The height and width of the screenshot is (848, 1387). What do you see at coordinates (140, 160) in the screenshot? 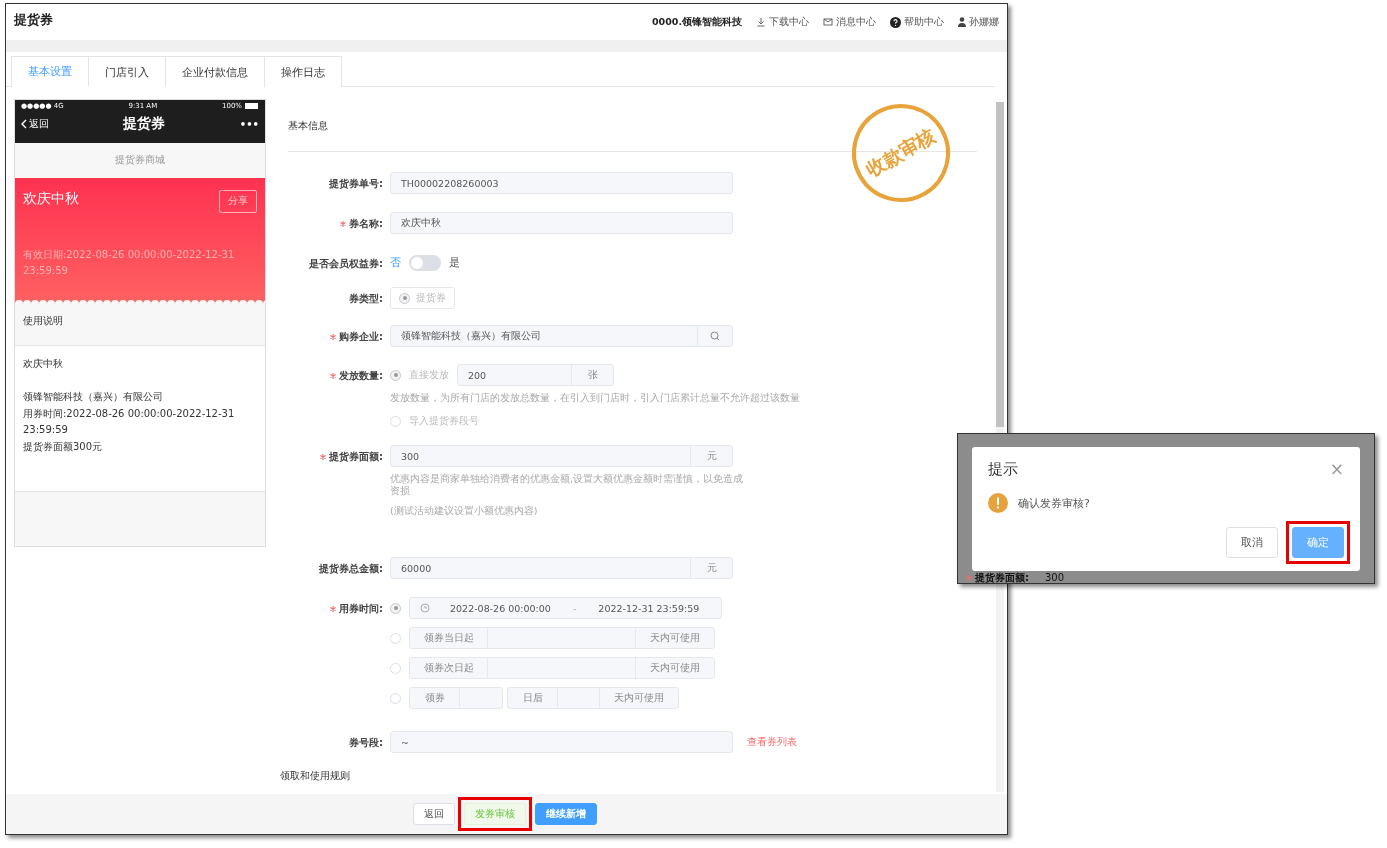
I see `shop-label: 提货券商城` at bounding box center [140, 160].